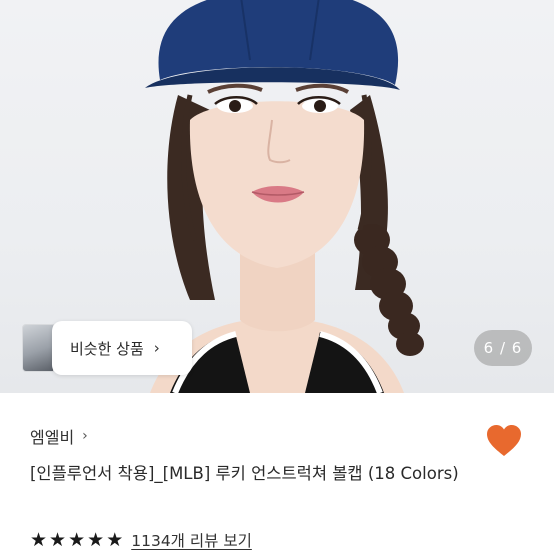 The width and height of the screenshot is (554, 554). I want to click on similar-products-button: 비슷한 상품 ›, so click(122, 348).